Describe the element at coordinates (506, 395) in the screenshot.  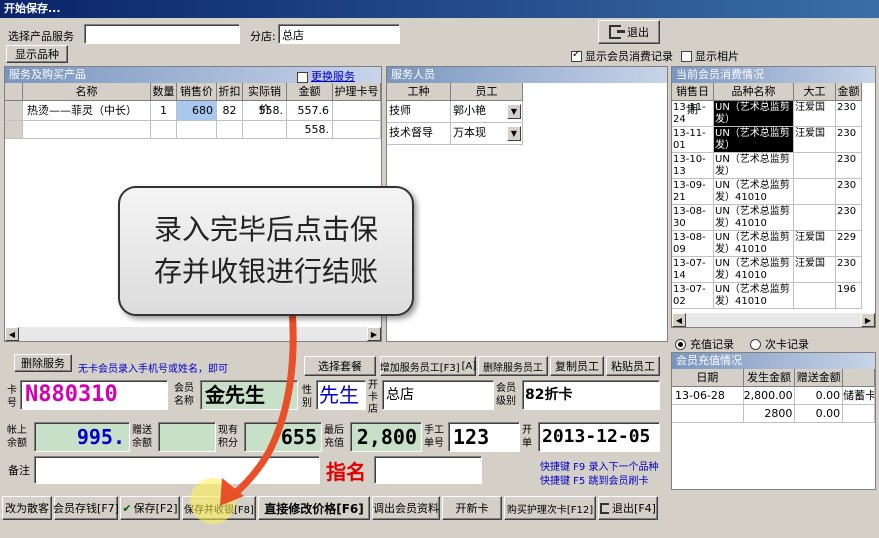
I see `member-level-label: 会员级别` at that location.